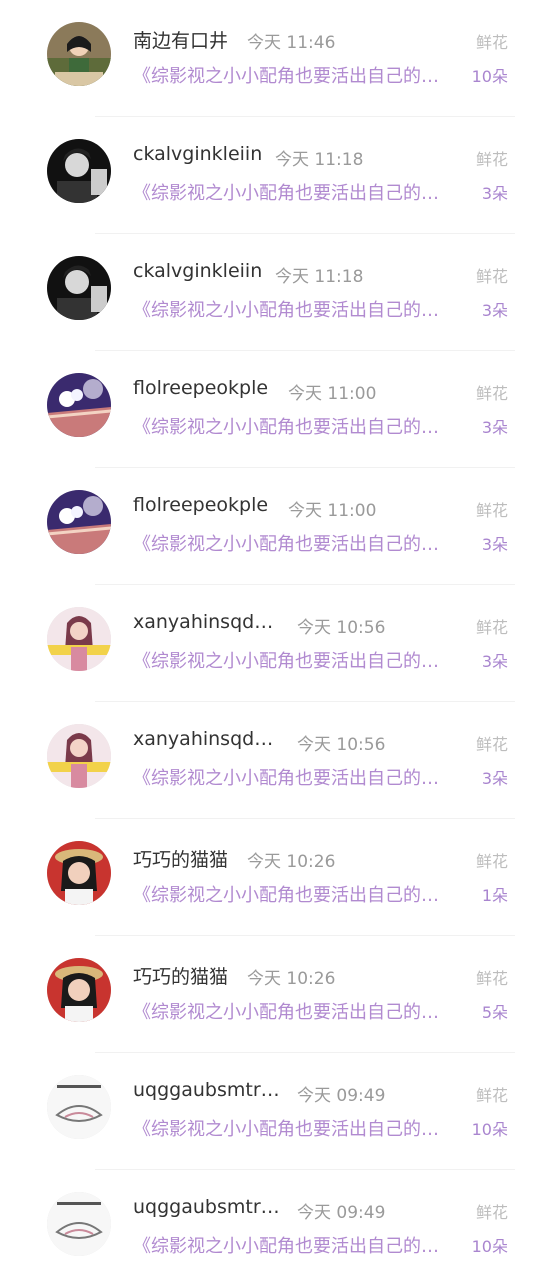  I want to click on gift-record-row: 巧巧的猫猫 今天 10:26 鲜花 《综影视之小小配角也要活出自己的… 5朵, so click(277, 994).